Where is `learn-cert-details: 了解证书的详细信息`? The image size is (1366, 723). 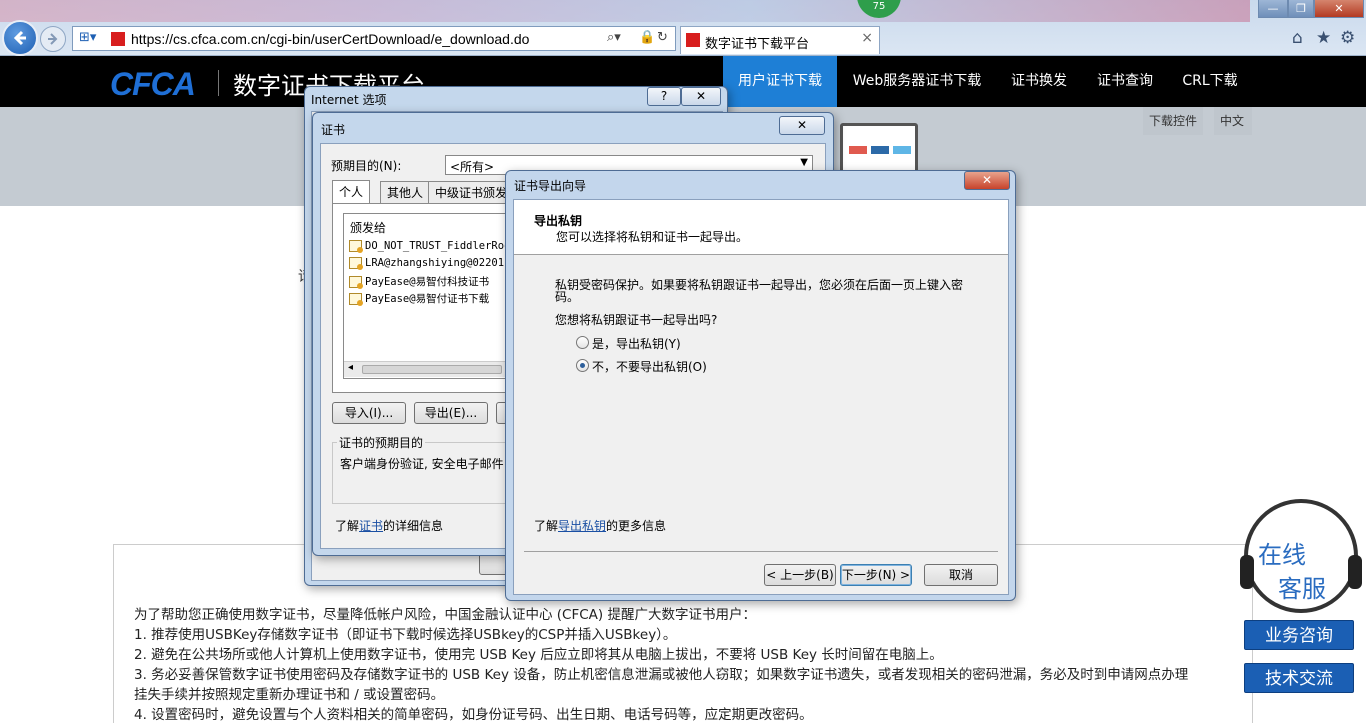 learn-cert-details: 了解证书的详细信息 is located at coordinates (389, 525).